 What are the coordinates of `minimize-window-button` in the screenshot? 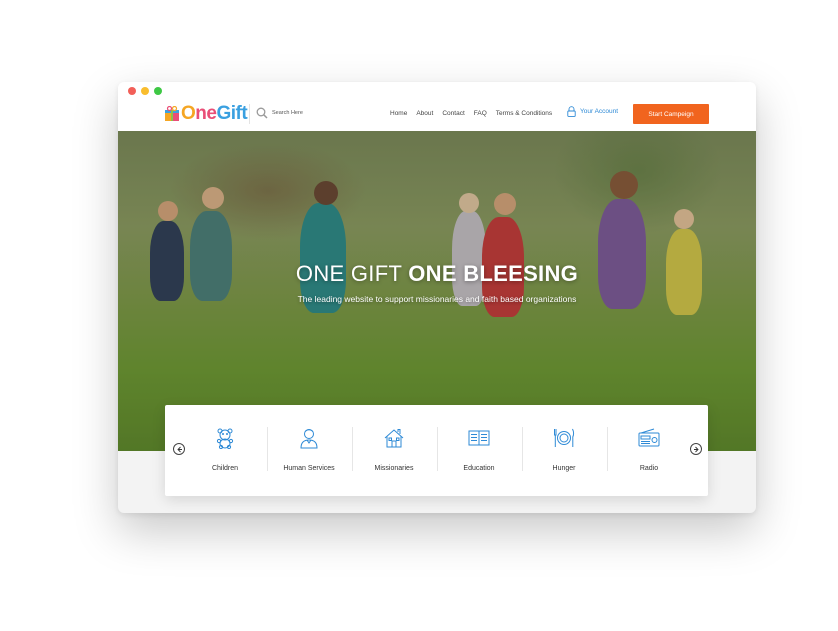 It's located at (145, 91).